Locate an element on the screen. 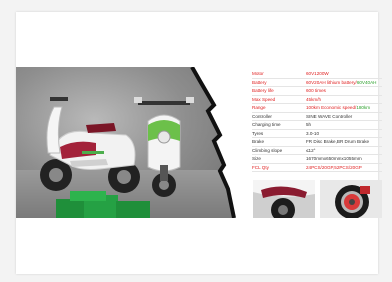  disc-brake-image is located at coordinates (351, 199).